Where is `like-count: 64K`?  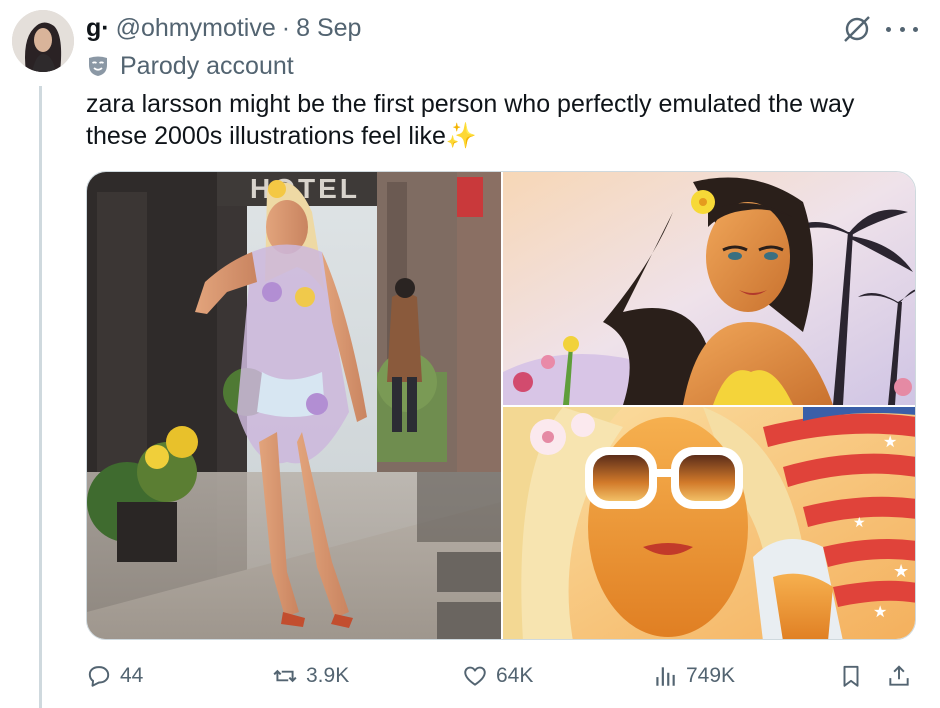 like-count: 64K is located at coordinates (515, 675).